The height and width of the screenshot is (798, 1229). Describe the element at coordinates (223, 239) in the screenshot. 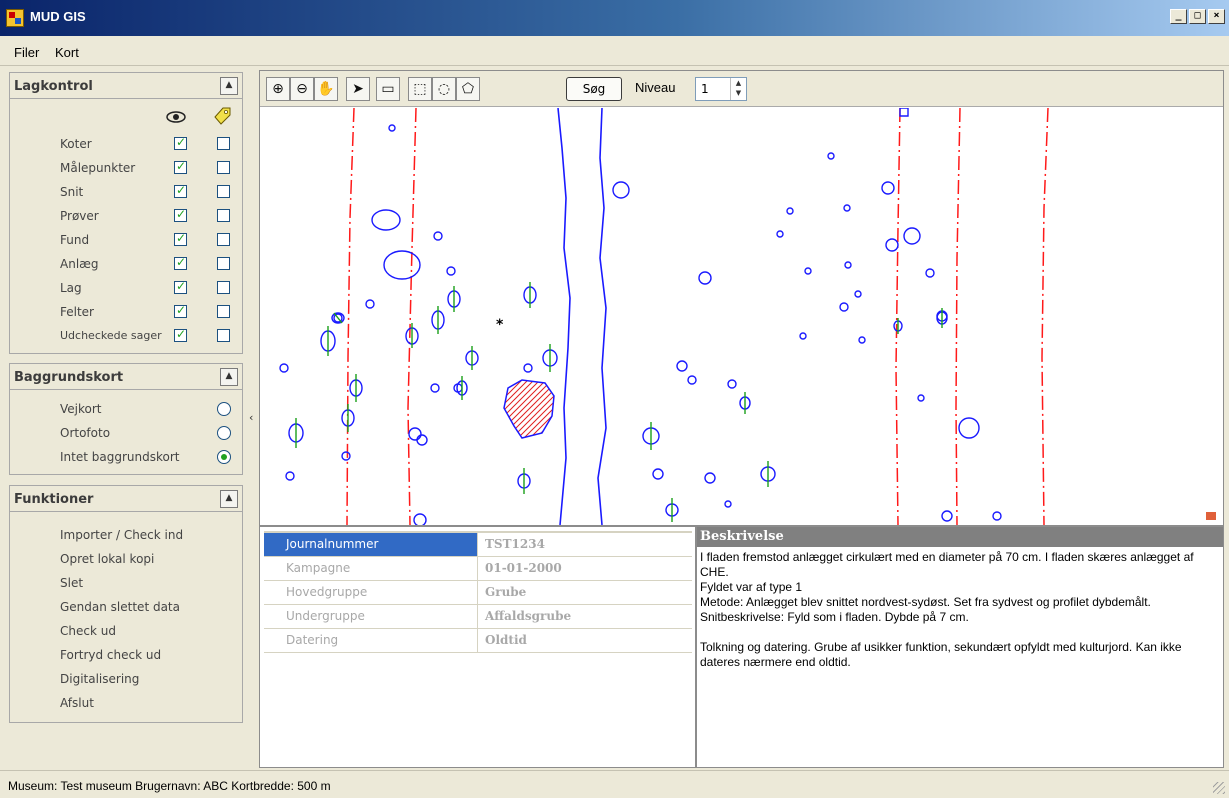

I see `layer-fund-label-checkbox` at that location.